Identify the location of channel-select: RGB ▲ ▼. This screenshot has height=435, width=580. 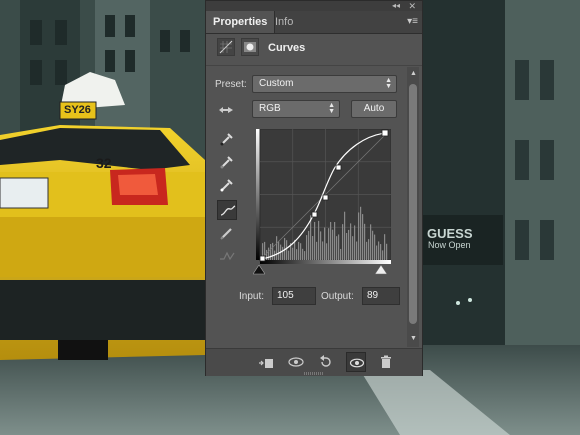
(296, 109).